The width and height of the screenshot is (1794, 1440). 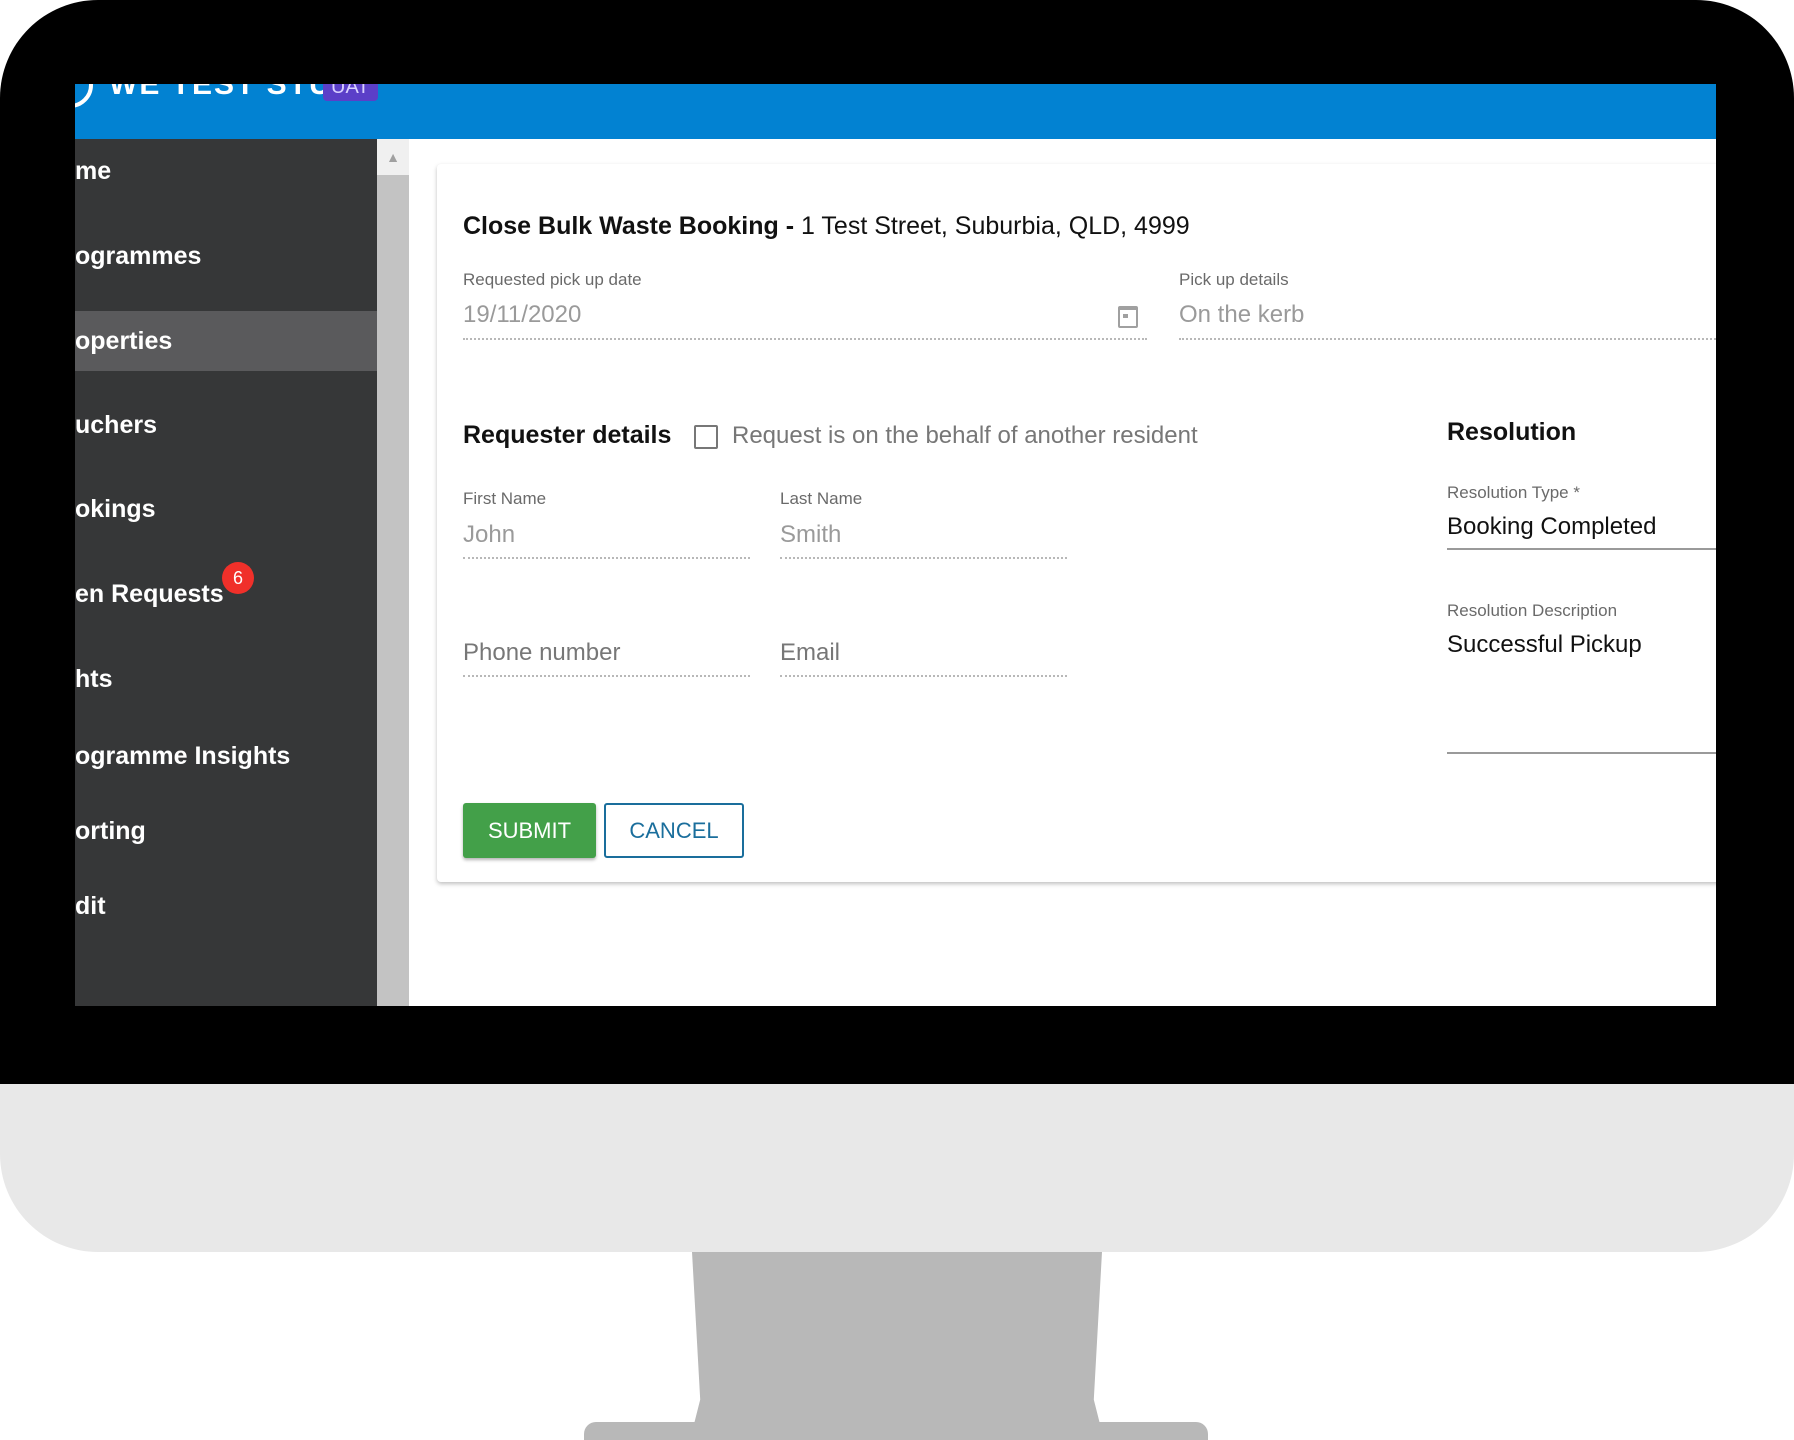 What do you see at coordinates (138, 255) in the screenshot?
I see `sidebar-item-label: ogrammes` at bounding box center [138, 255].